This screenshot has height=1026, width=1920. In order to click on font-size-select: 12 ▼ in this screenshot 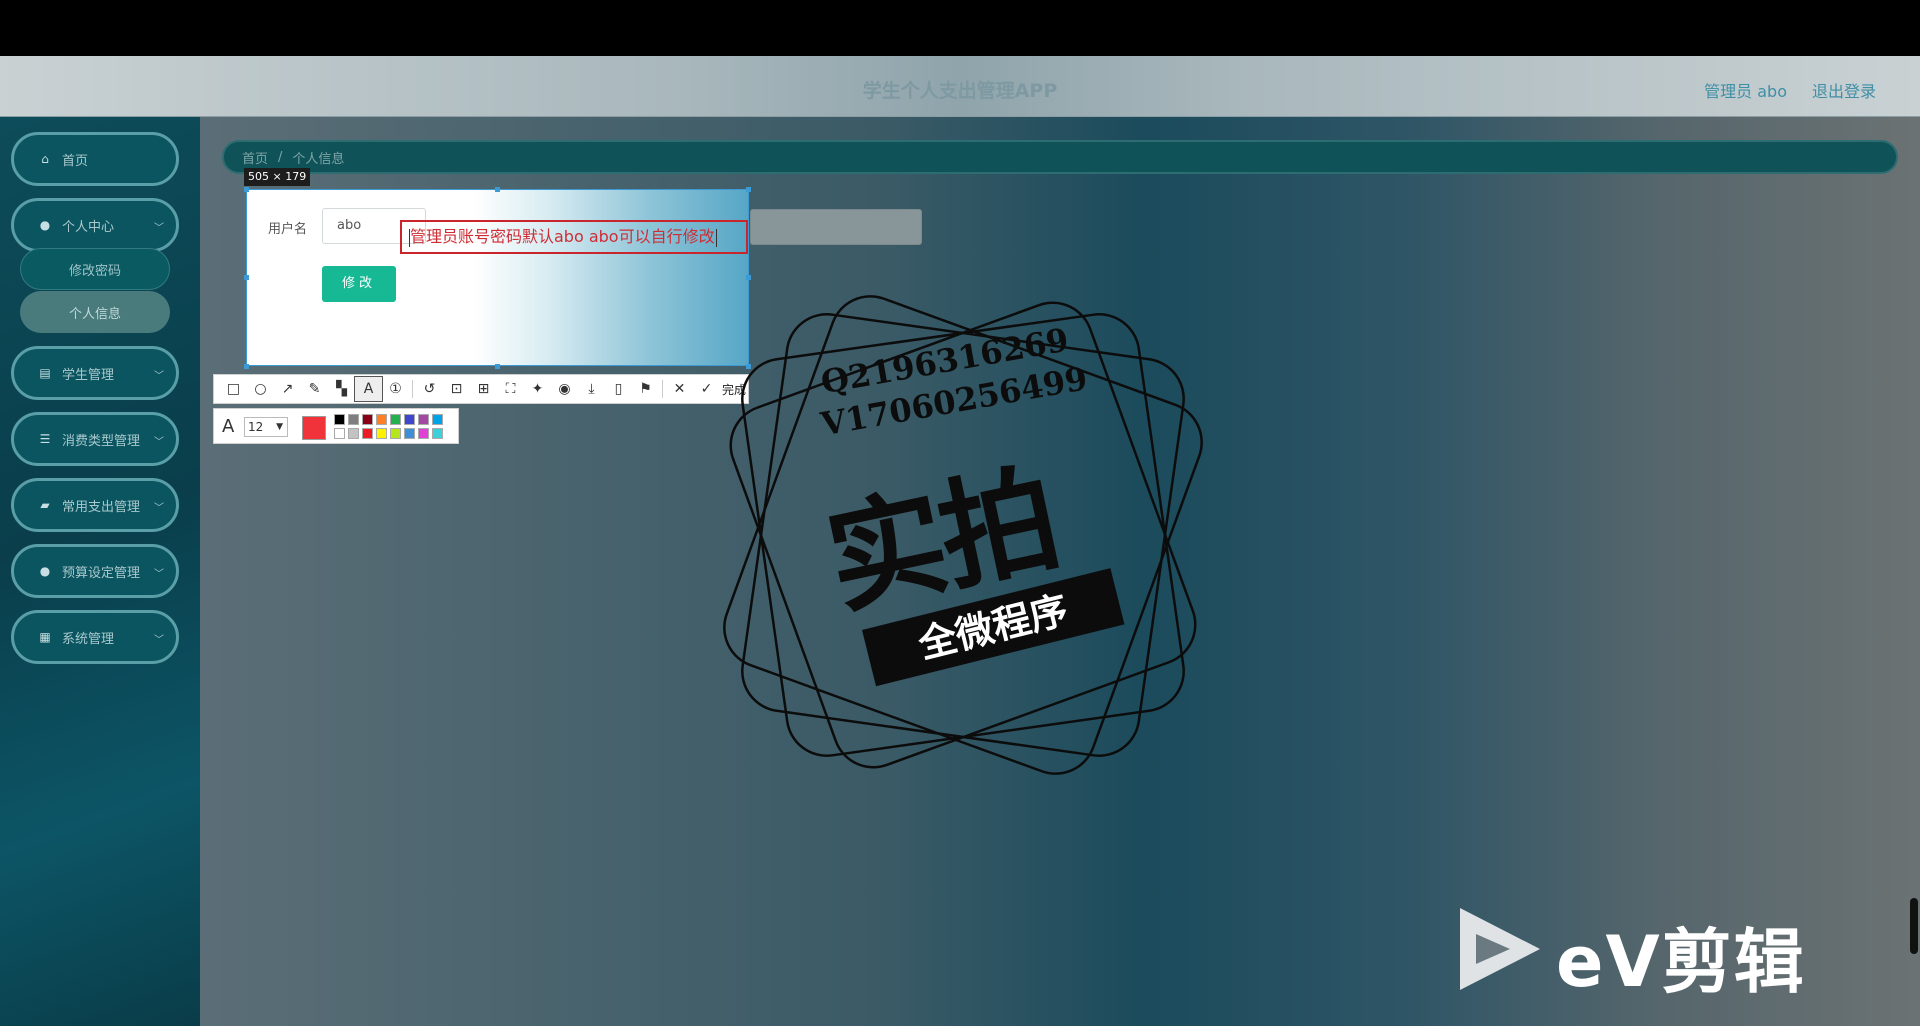, I will do `click(266, 427)`.